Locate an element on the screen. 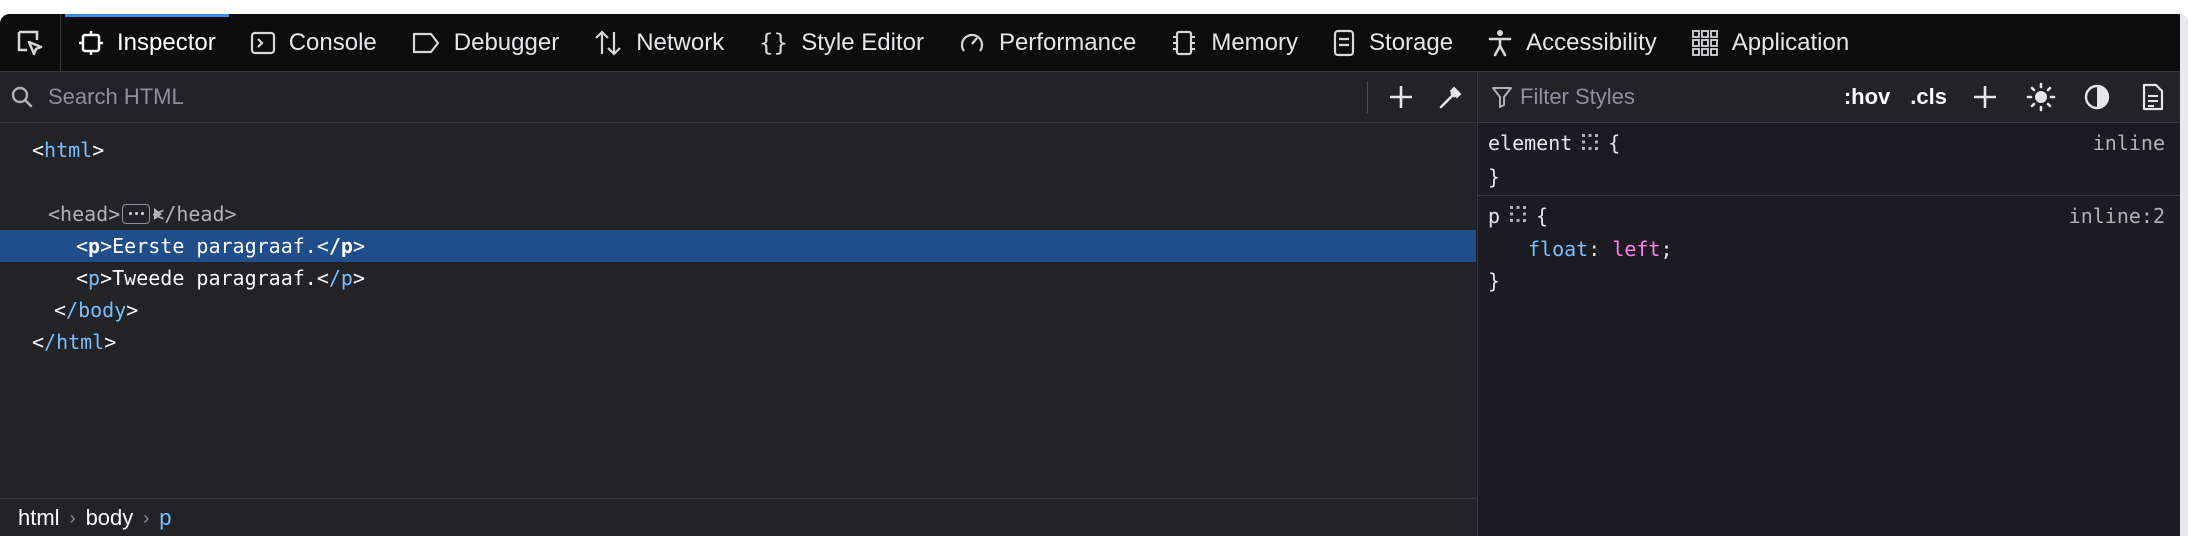 This screenshot has width=2188, height=536. search-icon is located at coordinates (22, 97).